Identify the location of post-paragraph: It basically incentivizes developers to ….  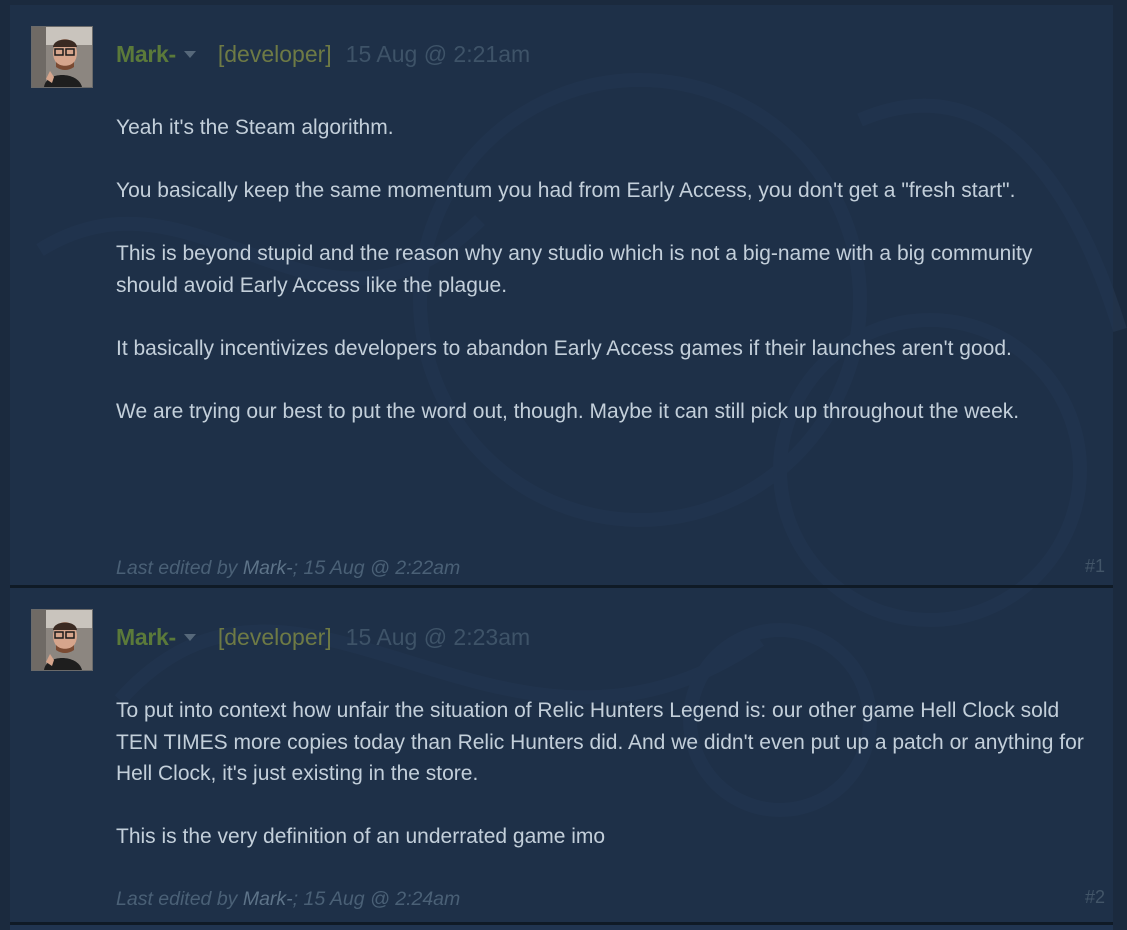
(564, 348).